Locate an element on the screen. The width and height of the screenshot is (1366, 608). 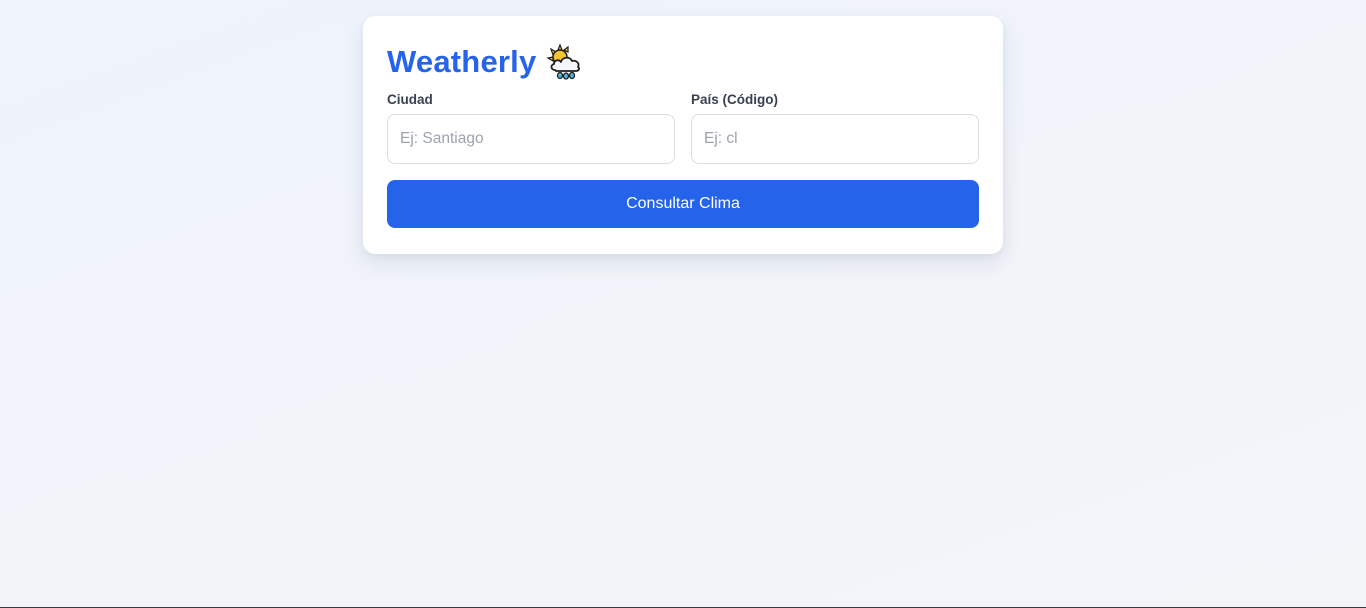
country-field-group: País (Código) is located at coordinates (835, 128).